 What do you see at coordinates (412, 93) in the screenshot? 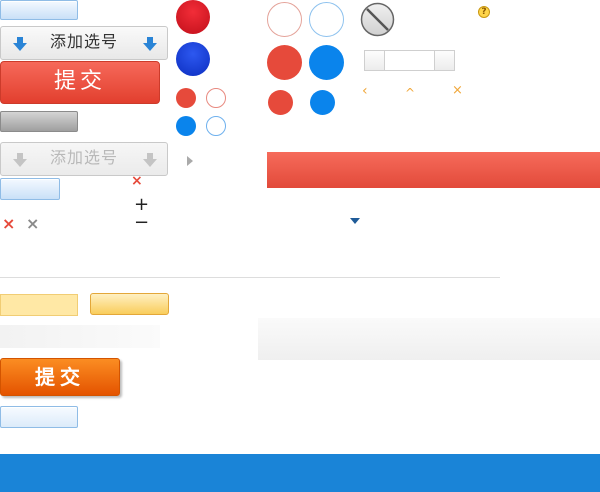
I see `chevron-up-icon: ^` at bounding box center [412, 93].